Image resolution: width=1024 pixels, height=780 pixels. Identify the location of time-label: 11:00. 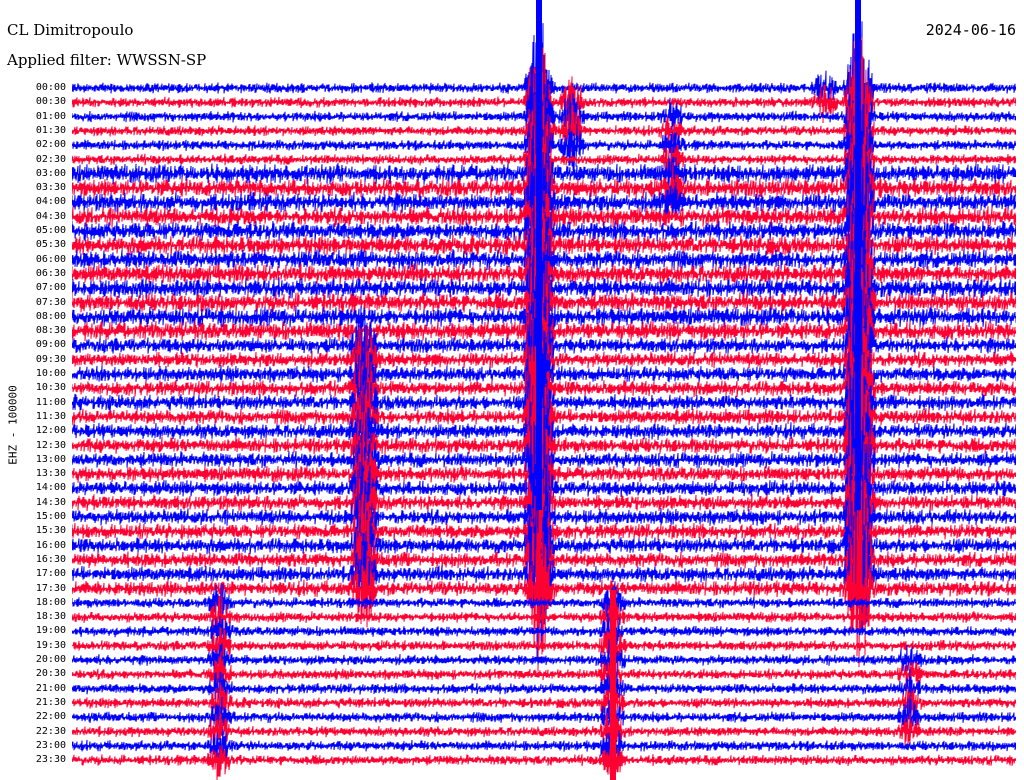
(50, 402).